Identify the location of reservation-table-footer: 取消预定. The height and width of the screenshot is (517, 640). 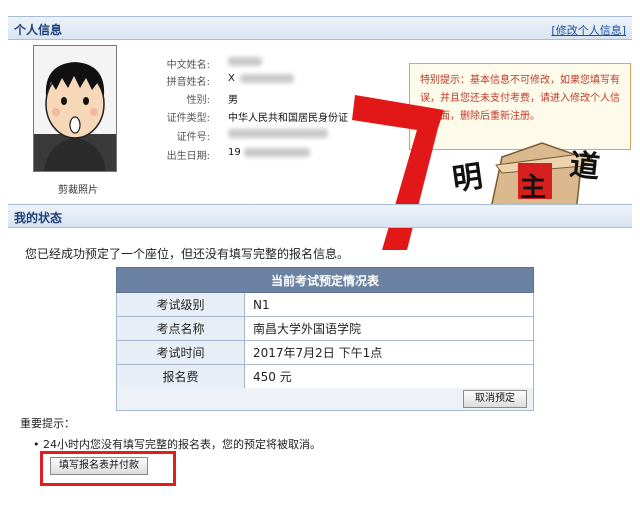
(325, 399).